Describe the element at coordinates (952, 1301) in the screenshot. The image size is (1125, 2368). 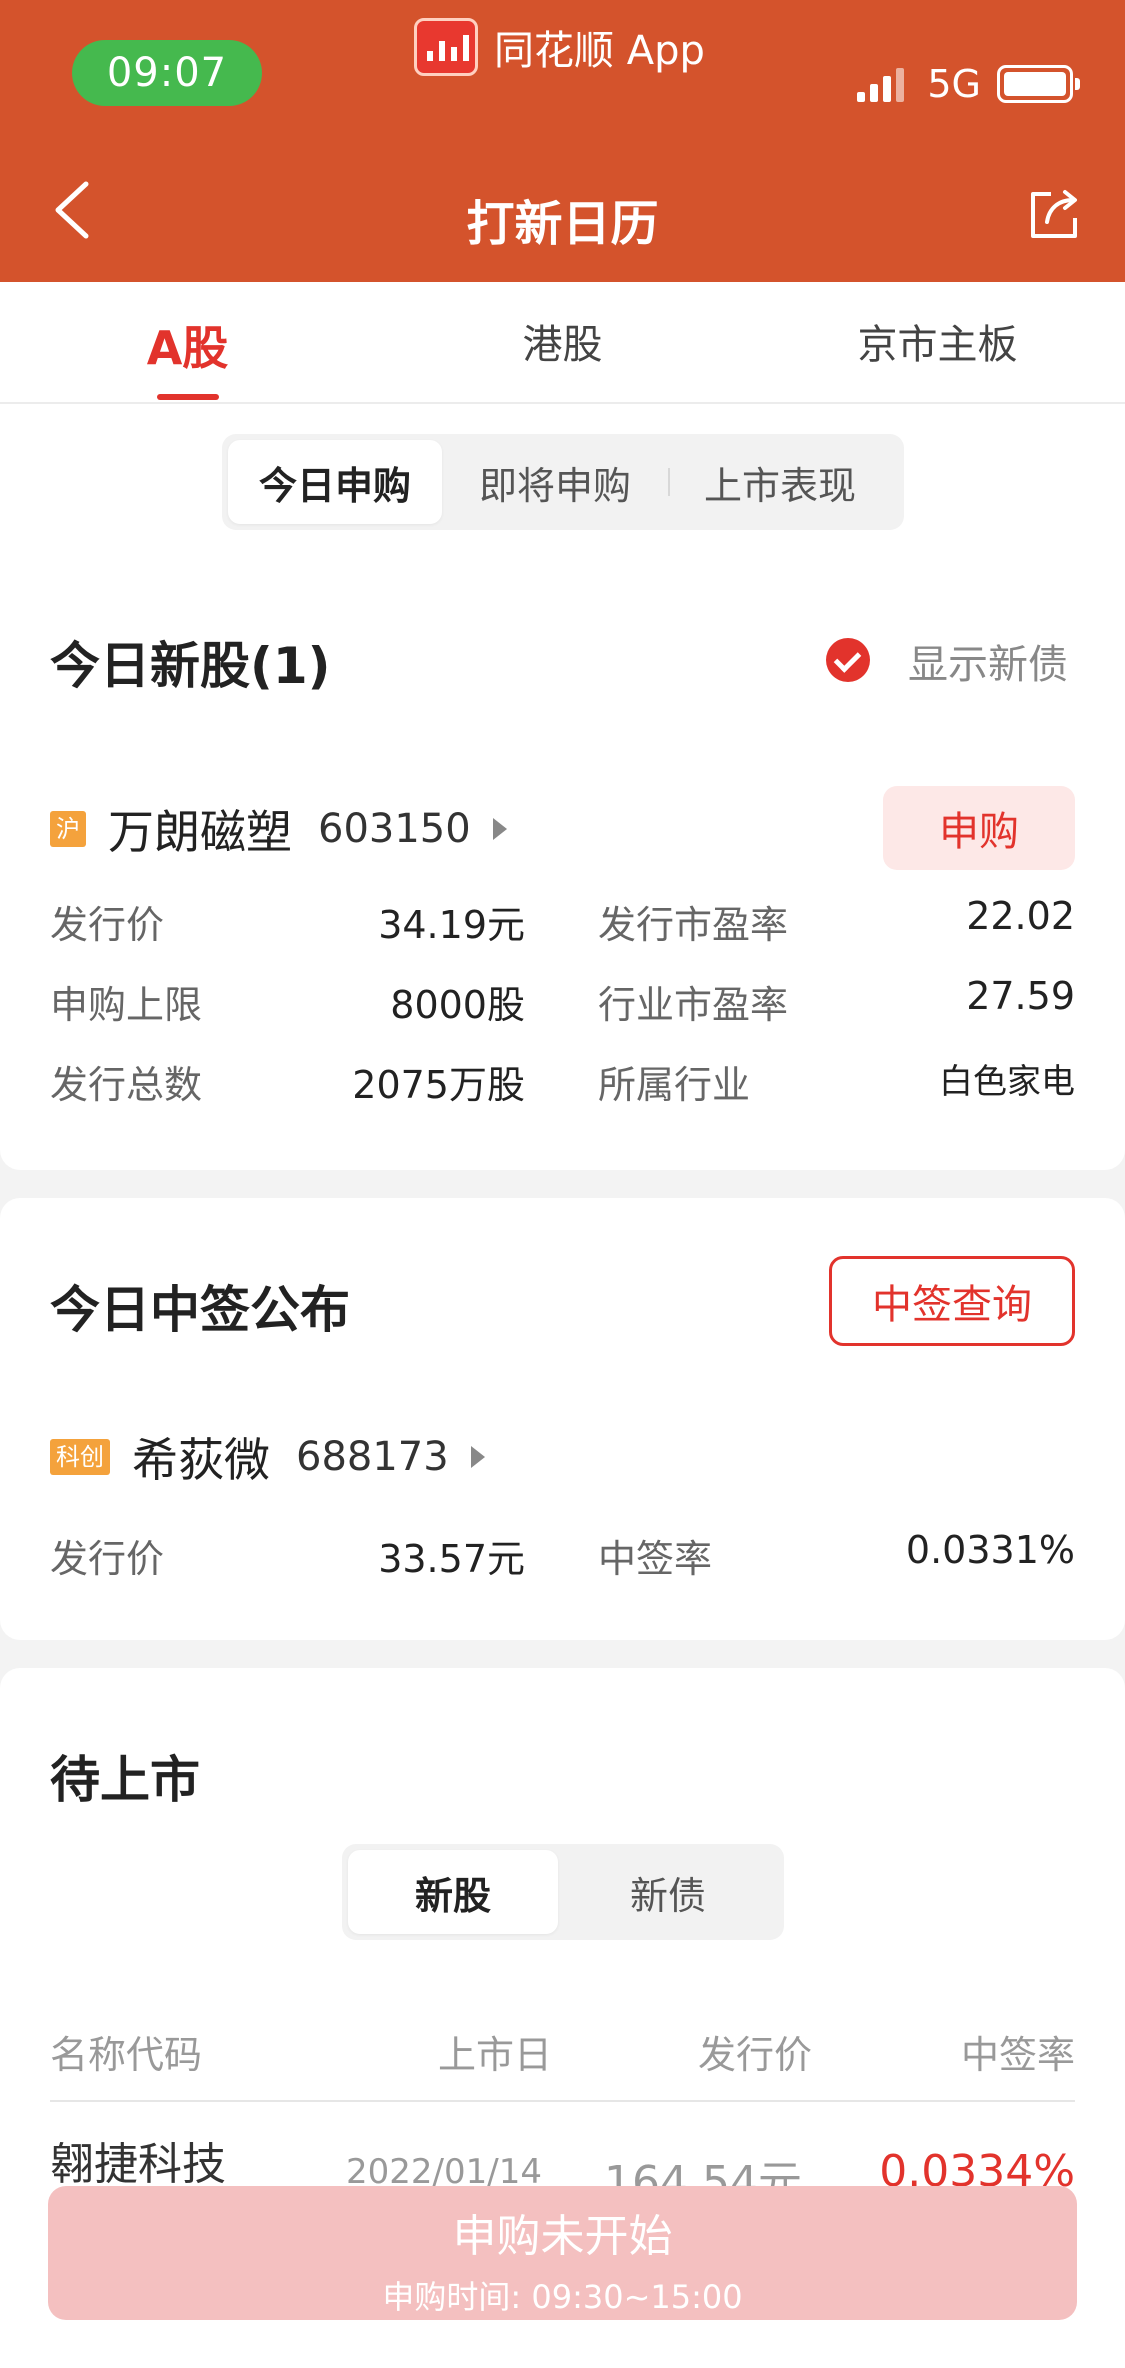
I see `lottery-query-button: 中签查询` at that location.